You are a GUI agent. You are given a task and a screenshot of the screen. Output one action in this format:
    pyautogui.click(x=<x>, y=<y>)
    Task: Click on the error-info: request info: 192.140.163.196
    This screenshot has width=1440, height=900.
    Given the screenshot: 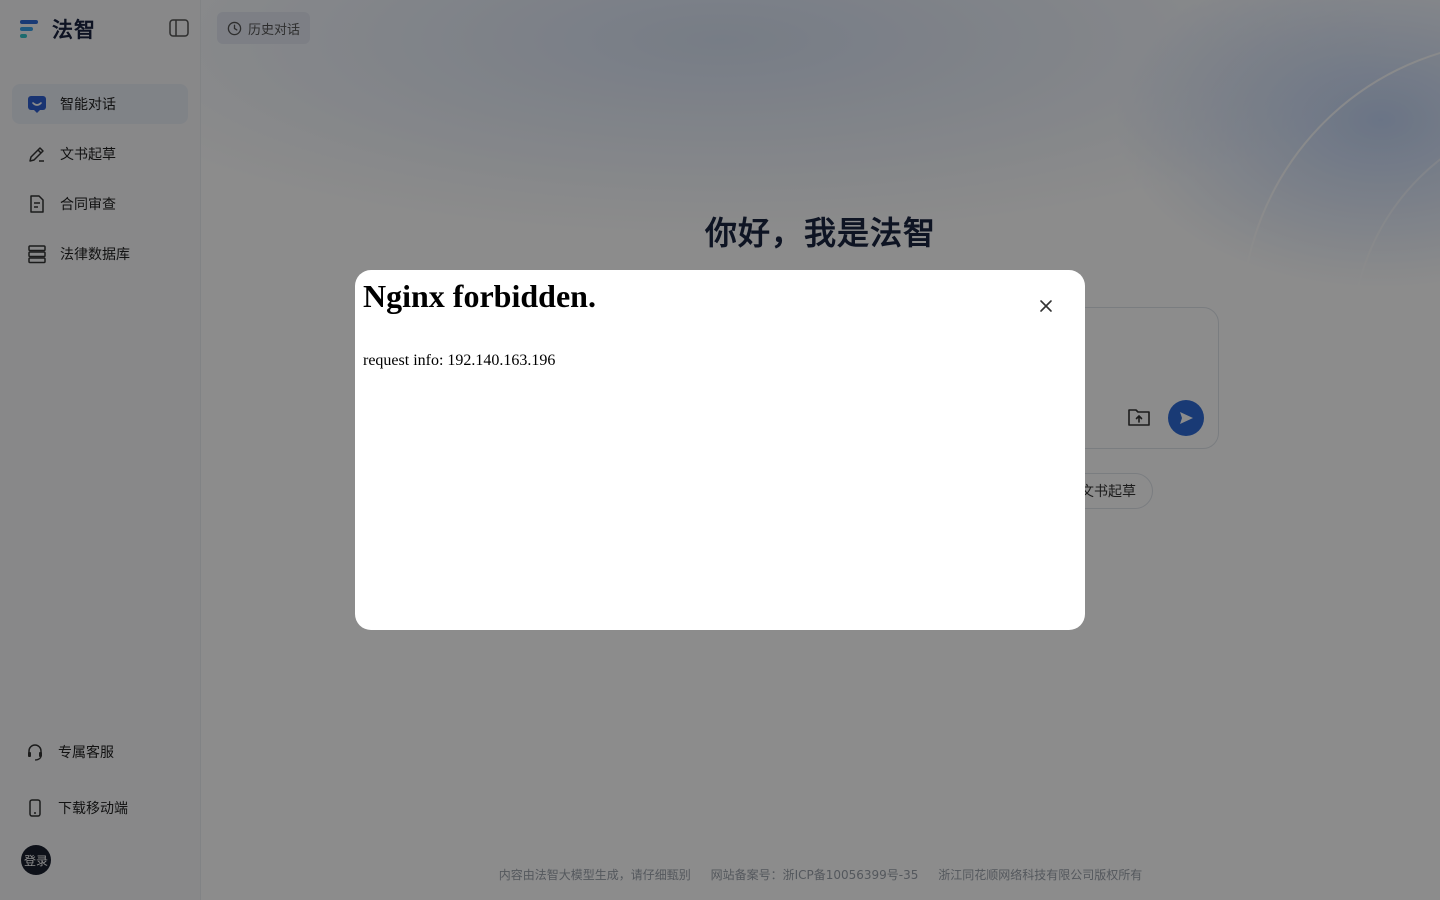 What is the action you would take?
    pyautogui.click(x=459, y=360)
    